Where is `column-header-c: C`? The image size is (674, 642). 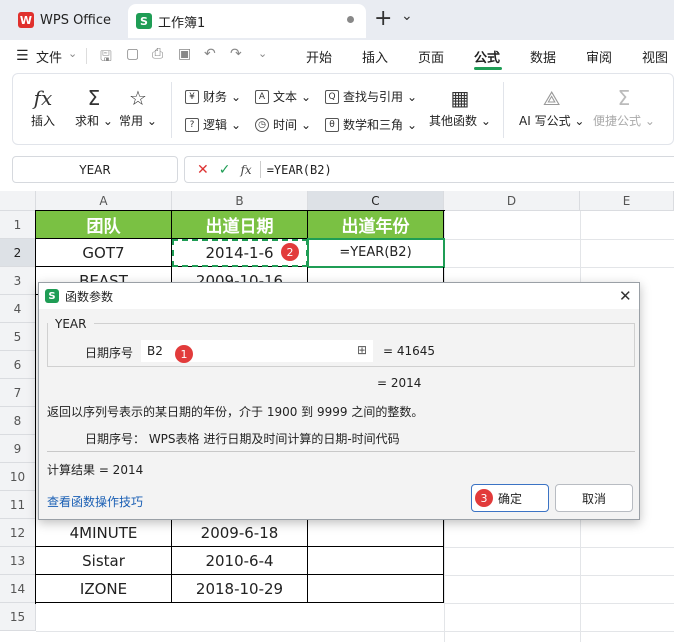
column-header-c: C is located at coordinates (376, 201).